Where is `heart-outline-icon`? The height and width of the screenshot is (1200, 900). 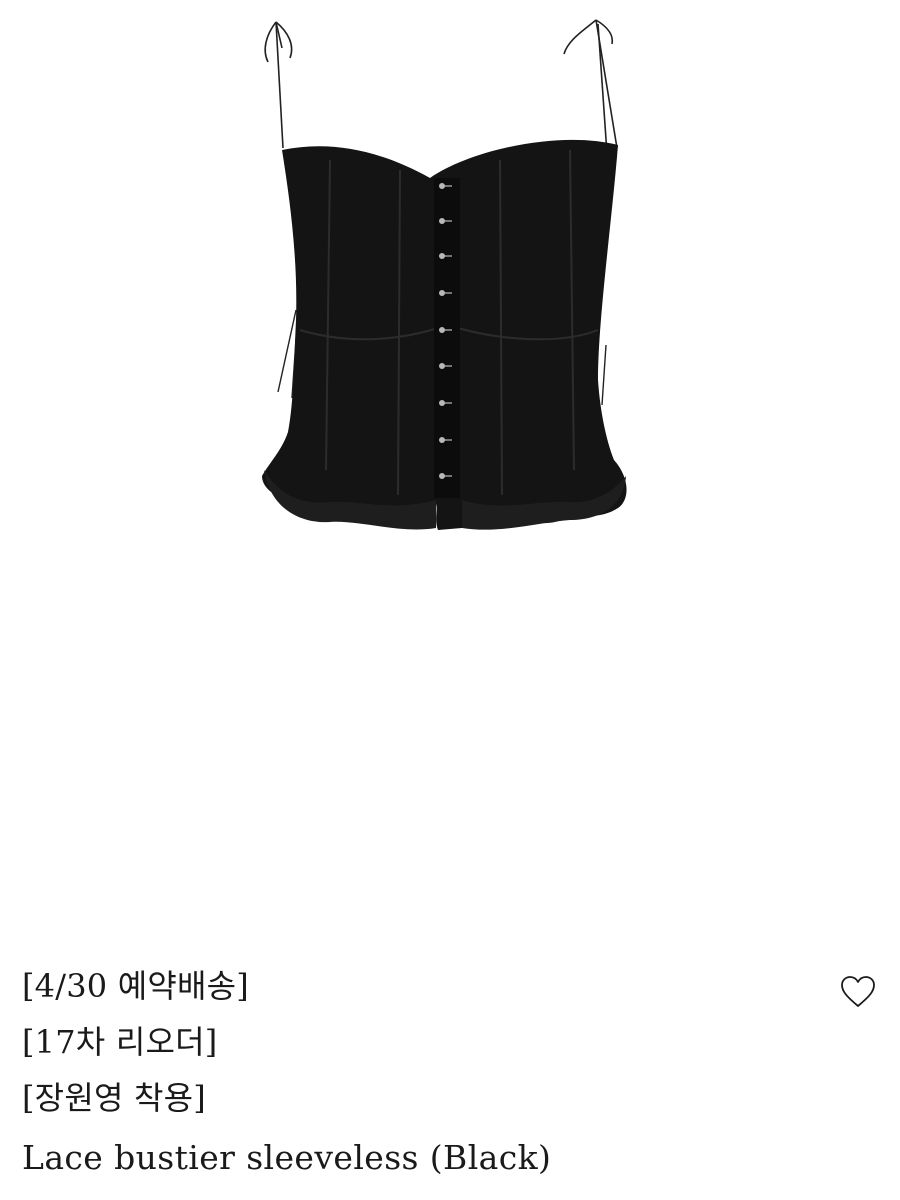
heart-outline-icon is located at coordinates (858, 991).